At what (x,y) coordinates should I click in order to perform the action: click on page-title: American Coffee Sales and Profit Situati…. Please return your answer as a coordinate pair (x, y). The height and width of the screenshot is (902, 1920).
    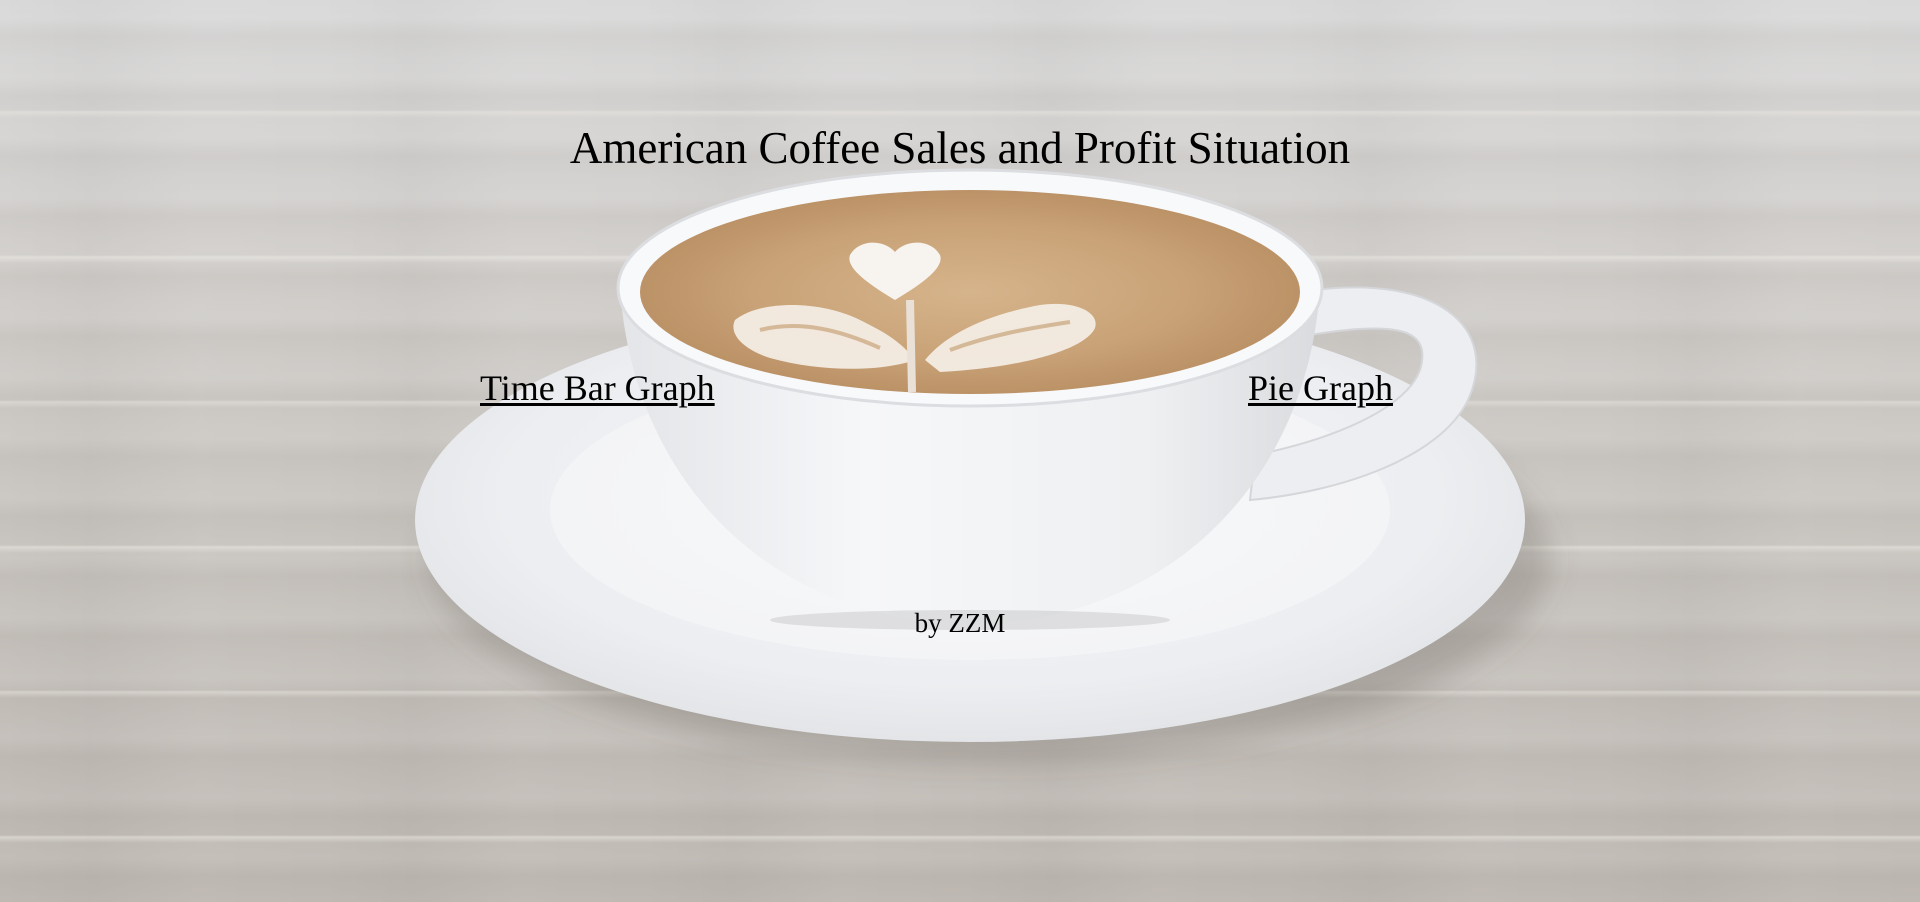
    Looking at the image, I should click on (960, 148).